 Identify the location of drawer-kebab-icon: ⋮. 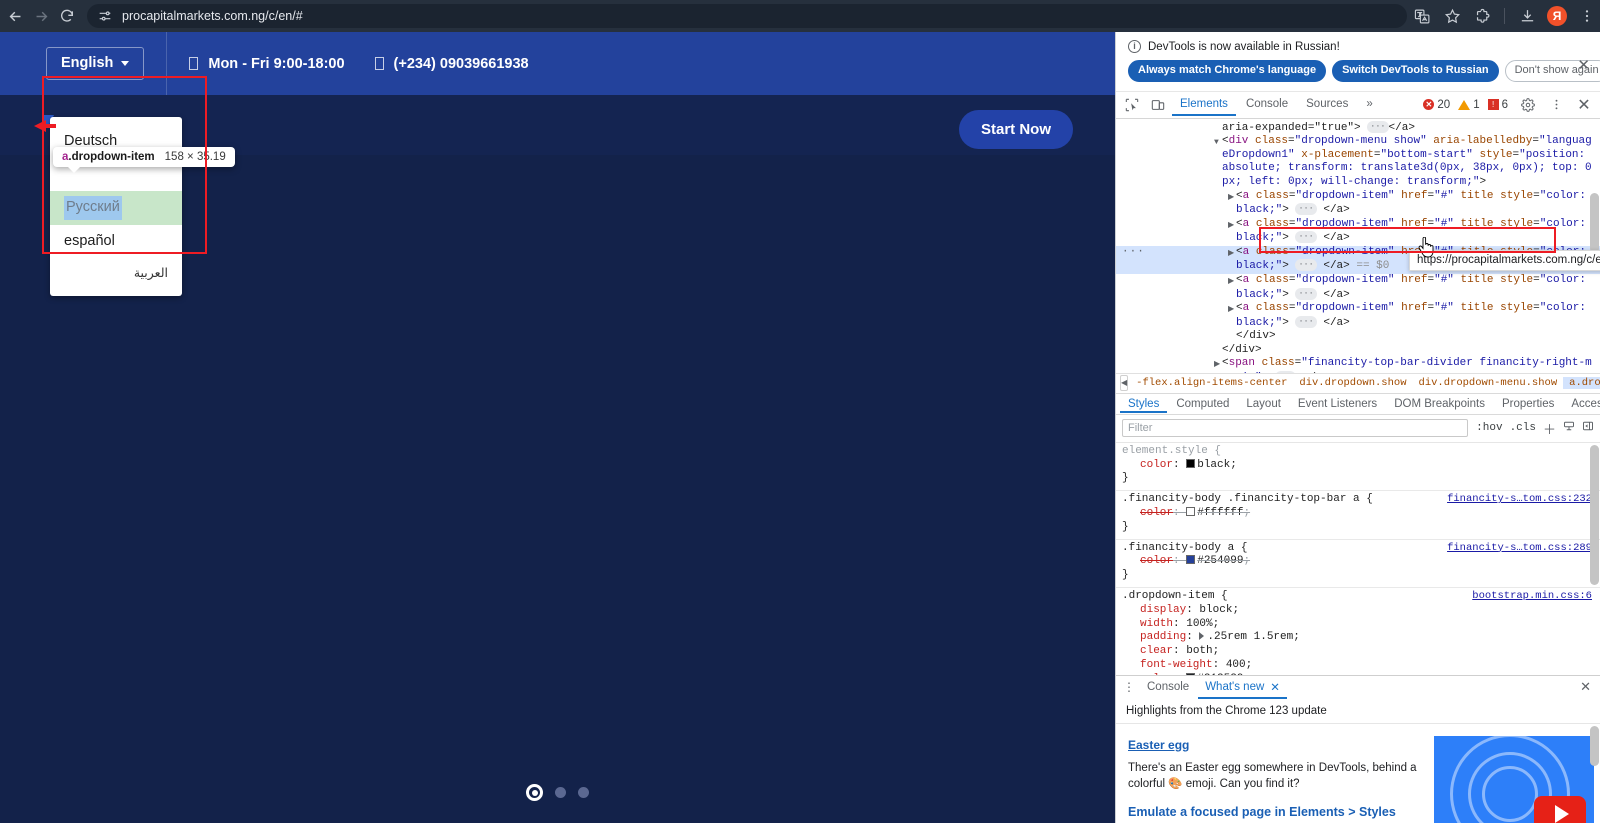
(1129, 687).